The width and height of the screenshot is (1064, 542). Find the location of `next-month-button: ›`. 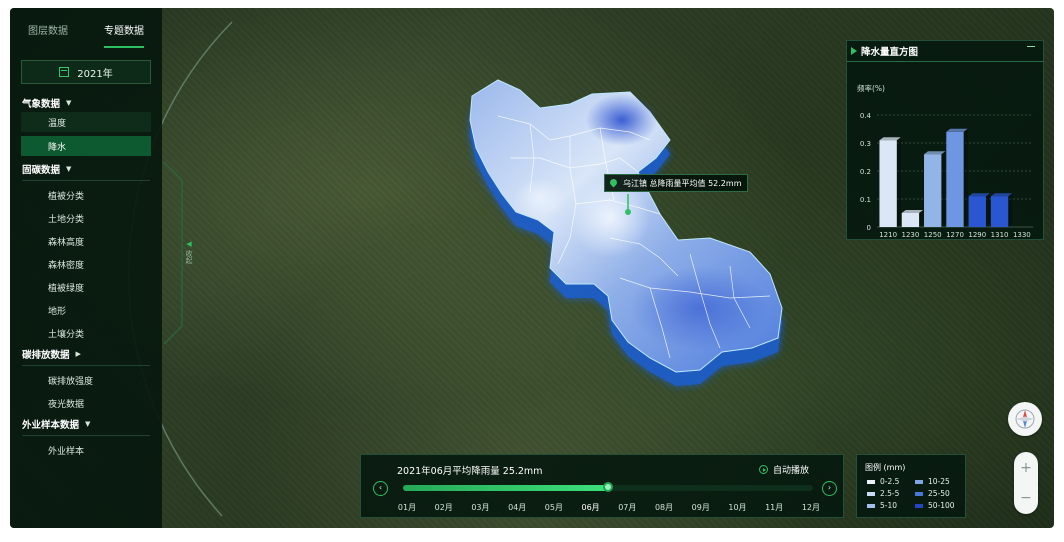

next-month-button: › is located at coordinates (829, 488).